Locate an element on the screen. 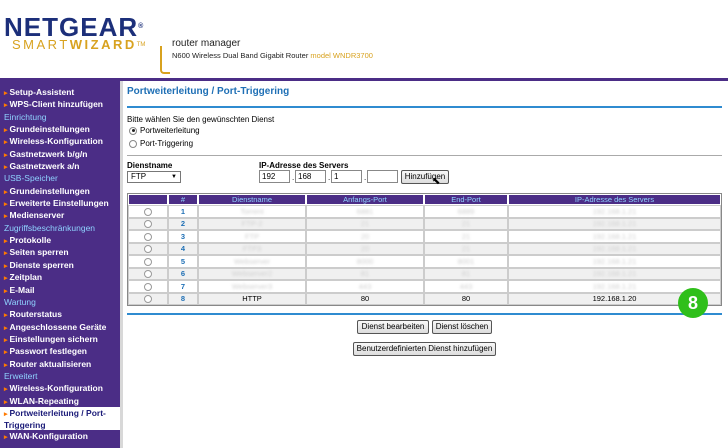 The image size is (728, 448). row-end-port-text: 6889 is located at coordinates (466, 211).